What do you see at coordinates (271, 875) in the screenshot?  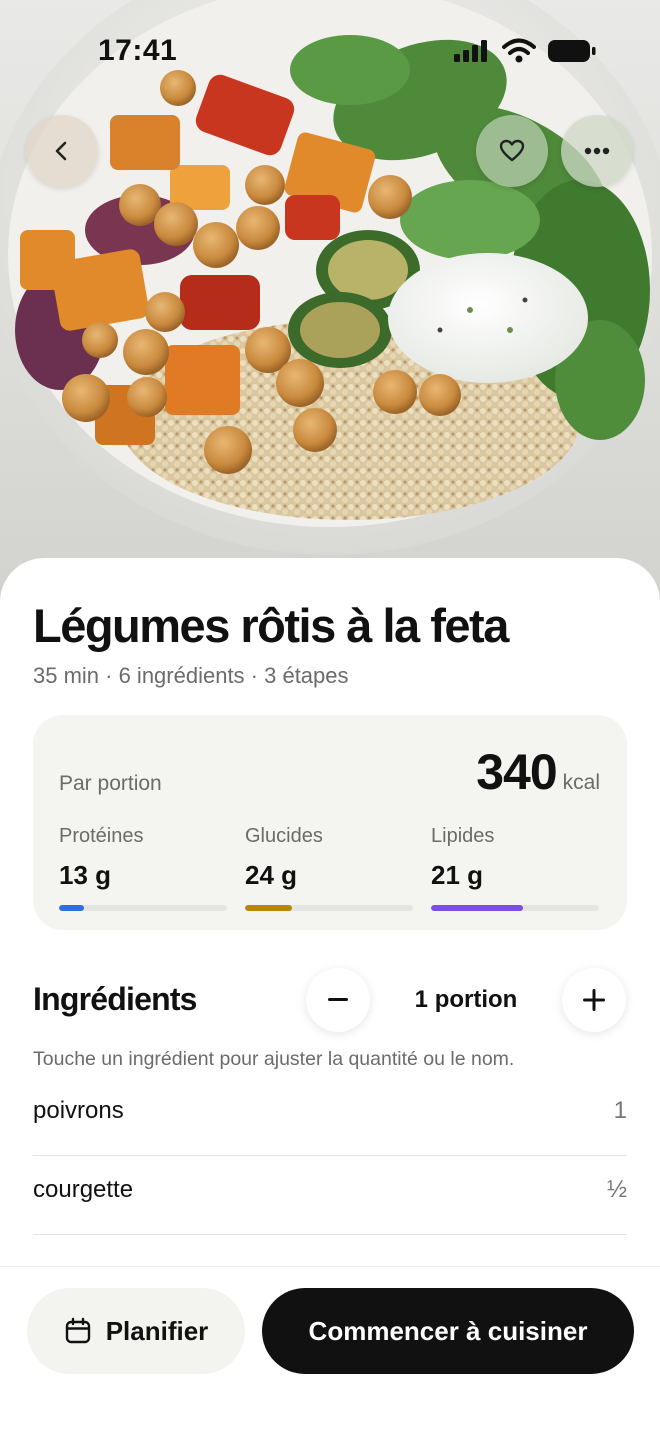 I see `macro-value: 24 g` at bounding box center [271, 875].